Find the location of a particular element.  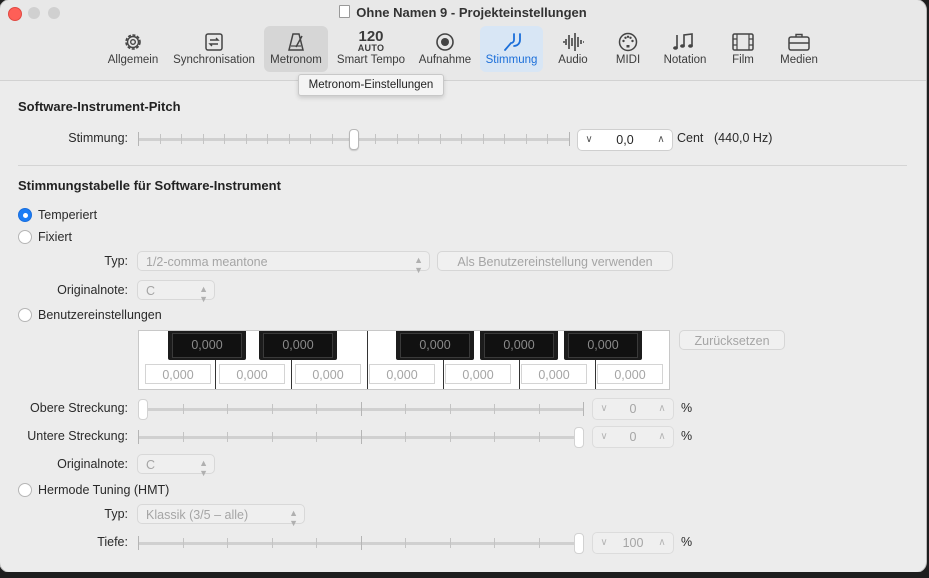

table-heading: Stimmungstabelle für Software-Instrument is located at coordinates (149, 185).